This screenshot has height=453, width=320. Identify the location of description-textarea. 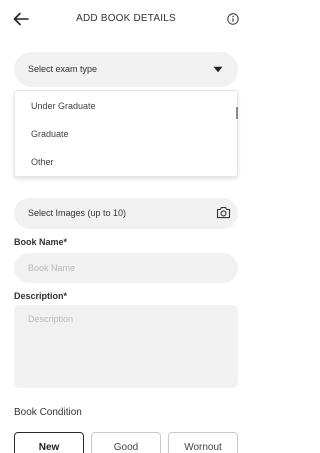
(126, 346).